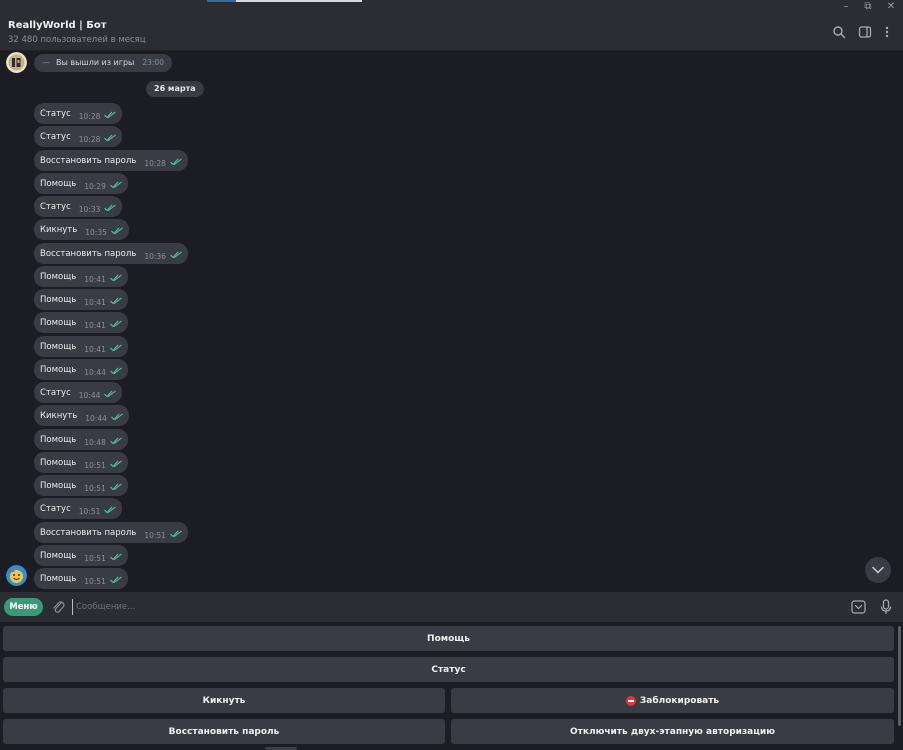  I want to click on taskbar-highlight, so click(221, 1).